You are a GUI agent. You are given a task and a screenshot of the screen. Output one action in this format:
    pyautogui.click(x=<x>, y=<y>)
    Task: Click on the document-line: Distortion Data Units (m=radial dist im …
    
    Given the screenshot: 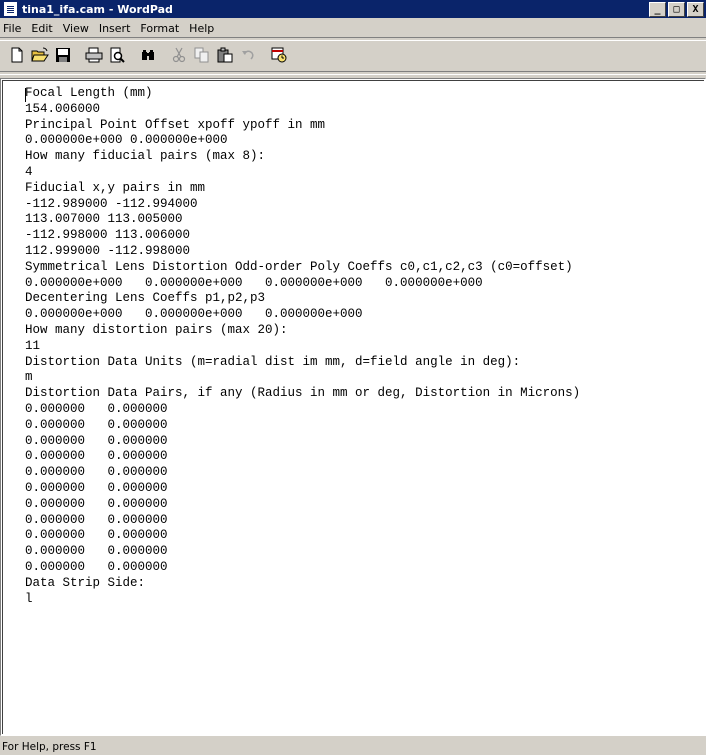 What is the action you would take?
    pyautogui.click(x=302, y=363)
    